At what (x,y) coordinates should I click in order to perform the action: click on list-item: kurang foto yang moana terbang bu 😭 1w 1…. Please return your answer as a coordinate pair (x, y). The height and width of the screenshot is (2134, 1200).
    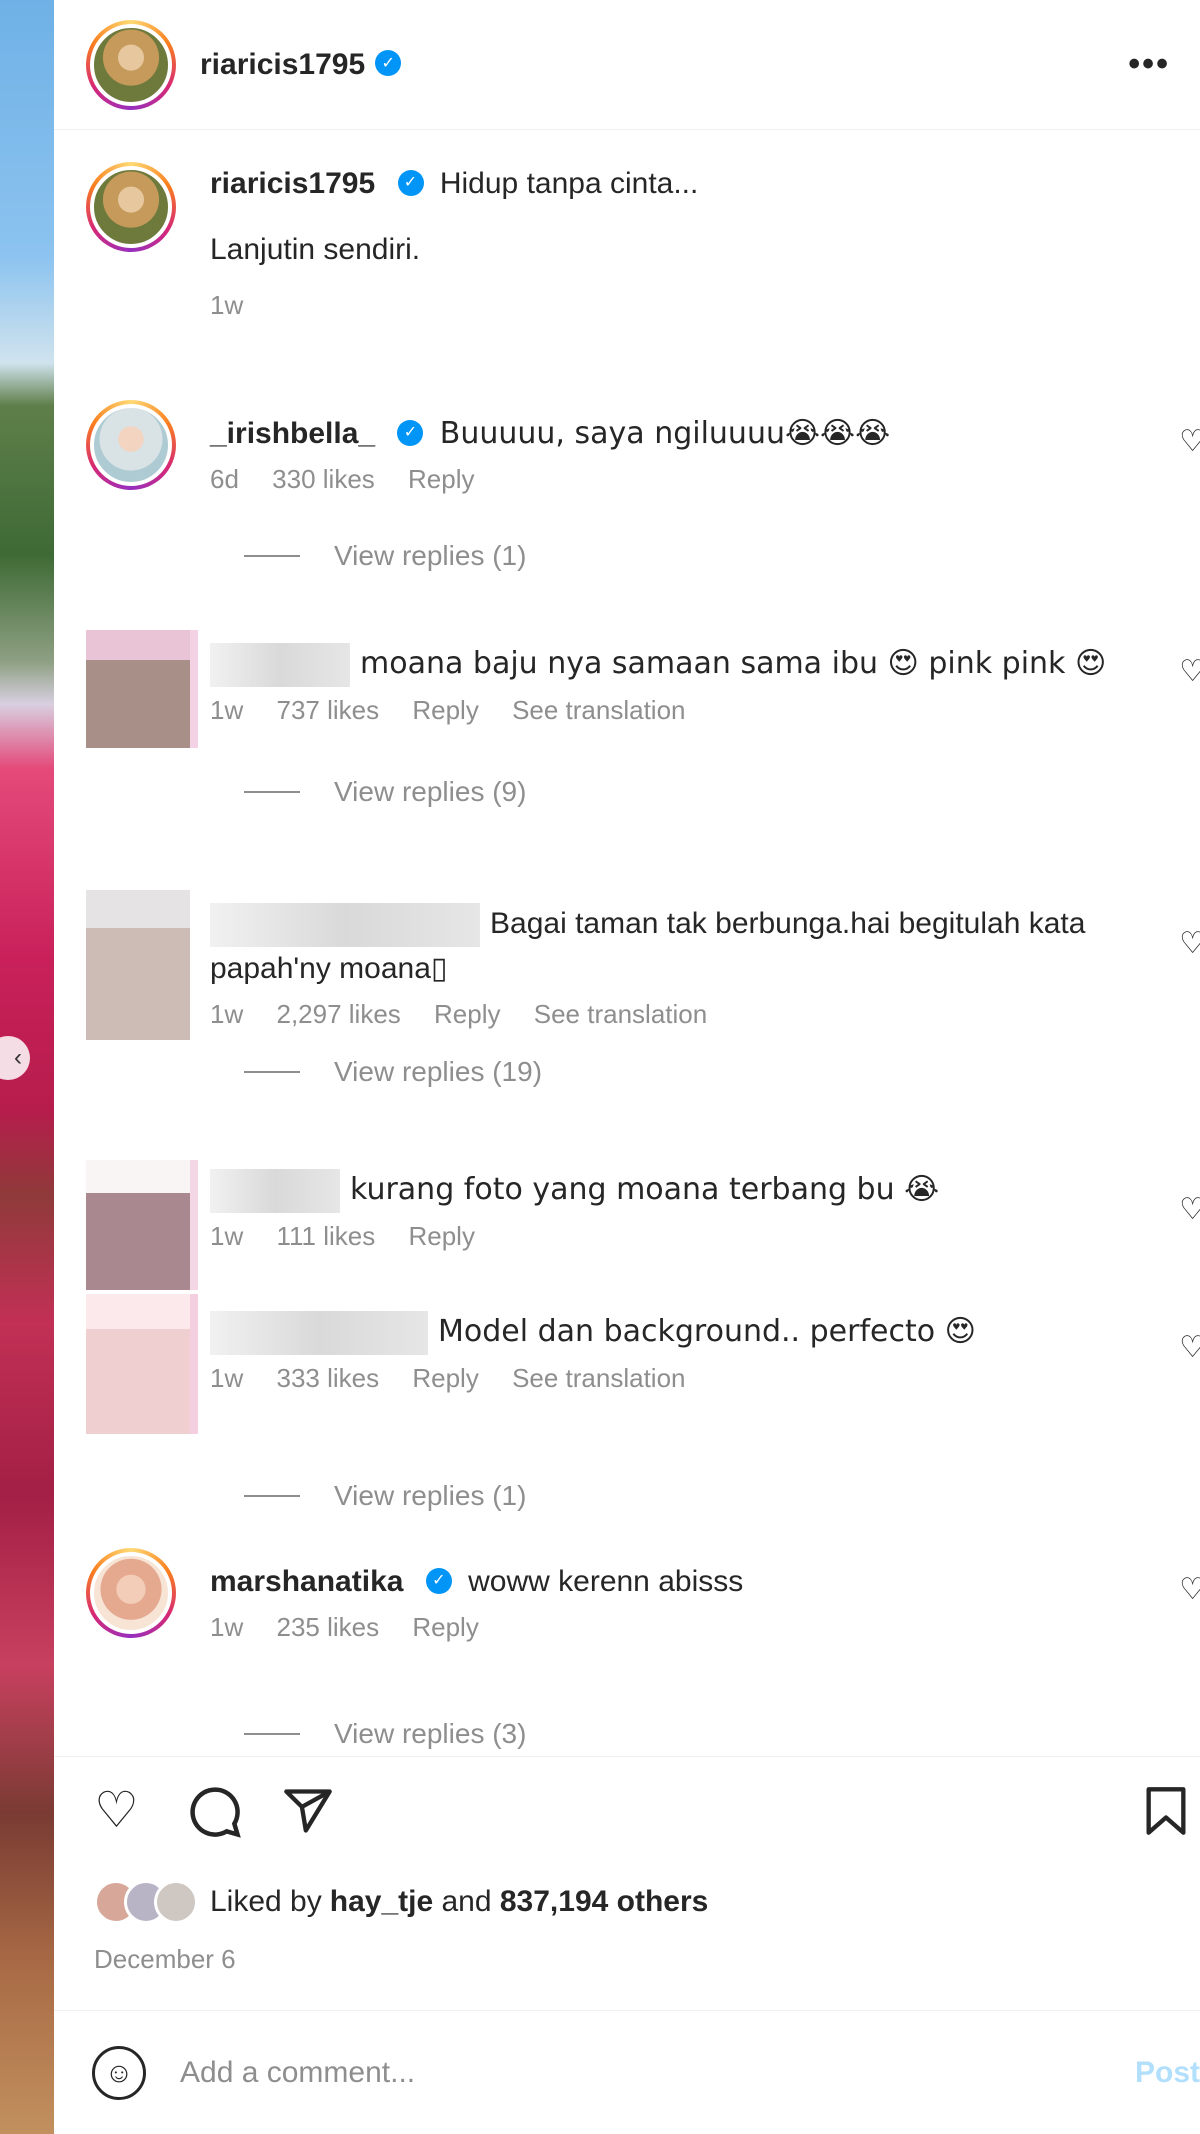
    Looking at the image, I should click on (643, 1210).